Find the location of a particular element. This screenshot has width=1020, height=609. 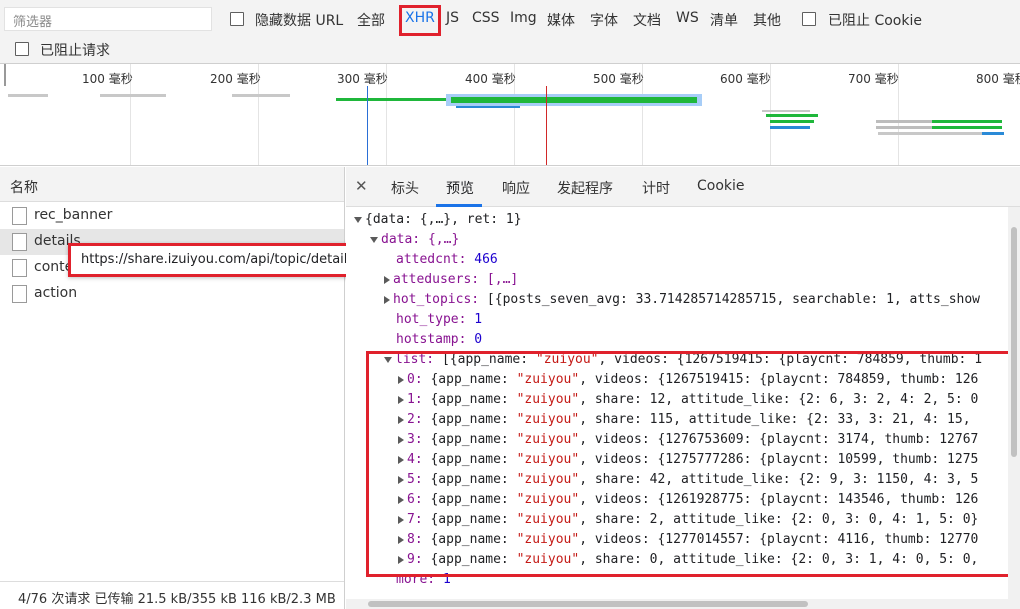

json-hot-type: hot_type: 1 is located at coordinates (439, 322).